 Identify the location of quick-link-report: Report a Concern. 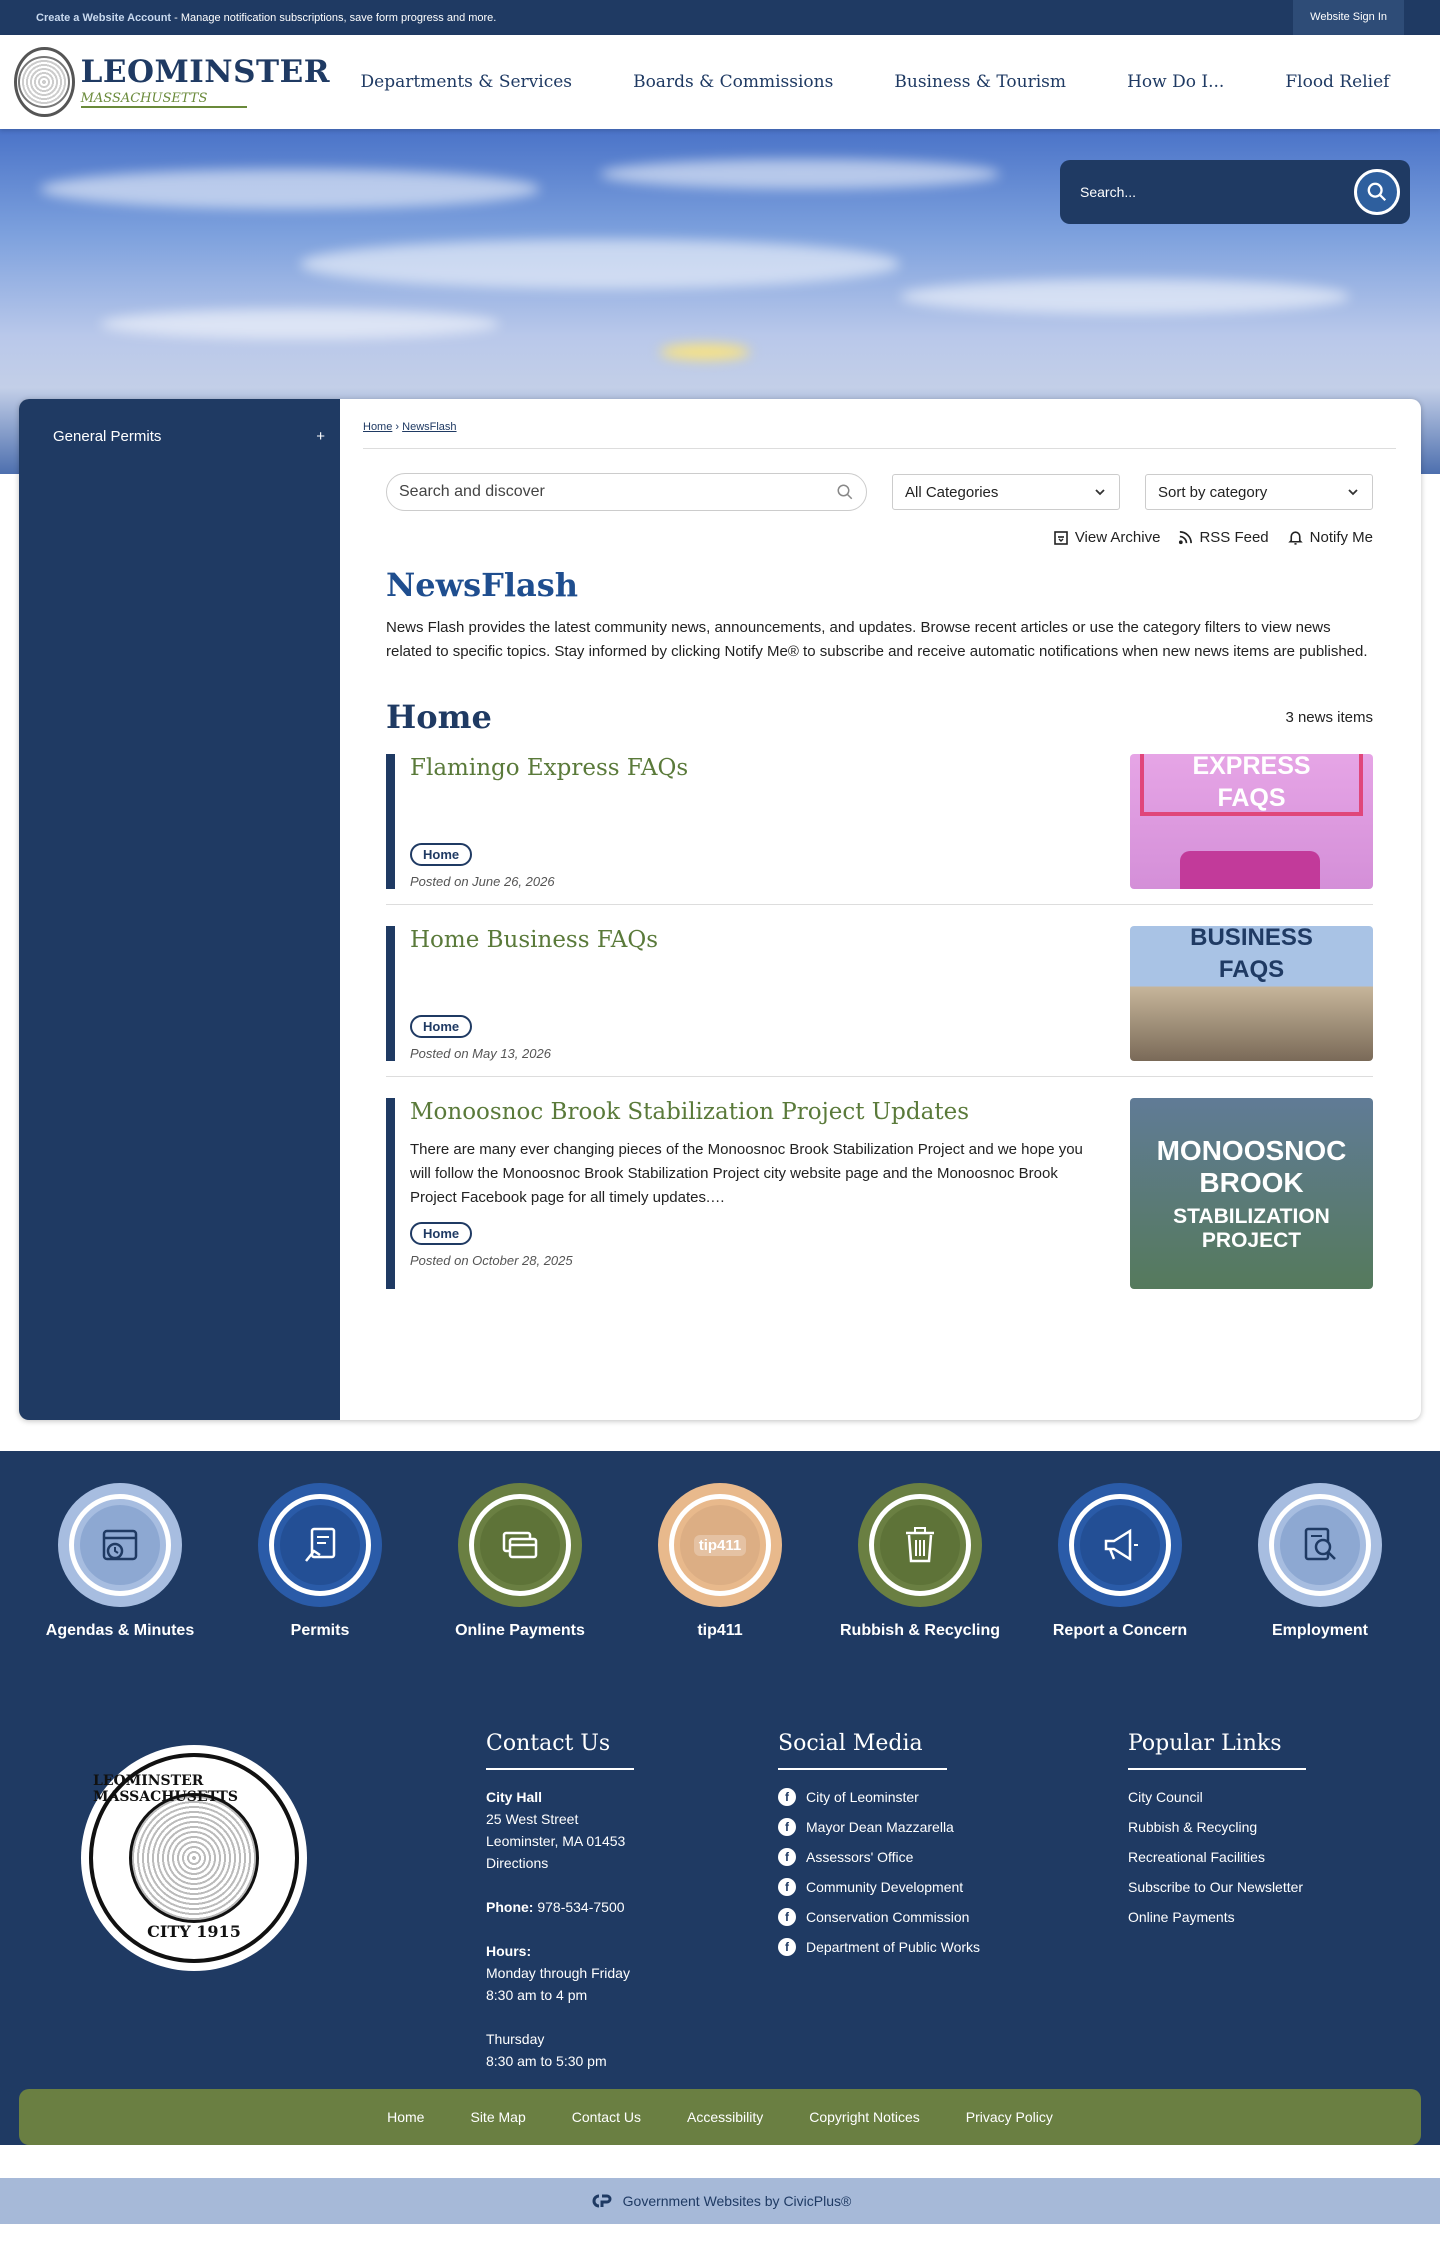
(1120, 1582).